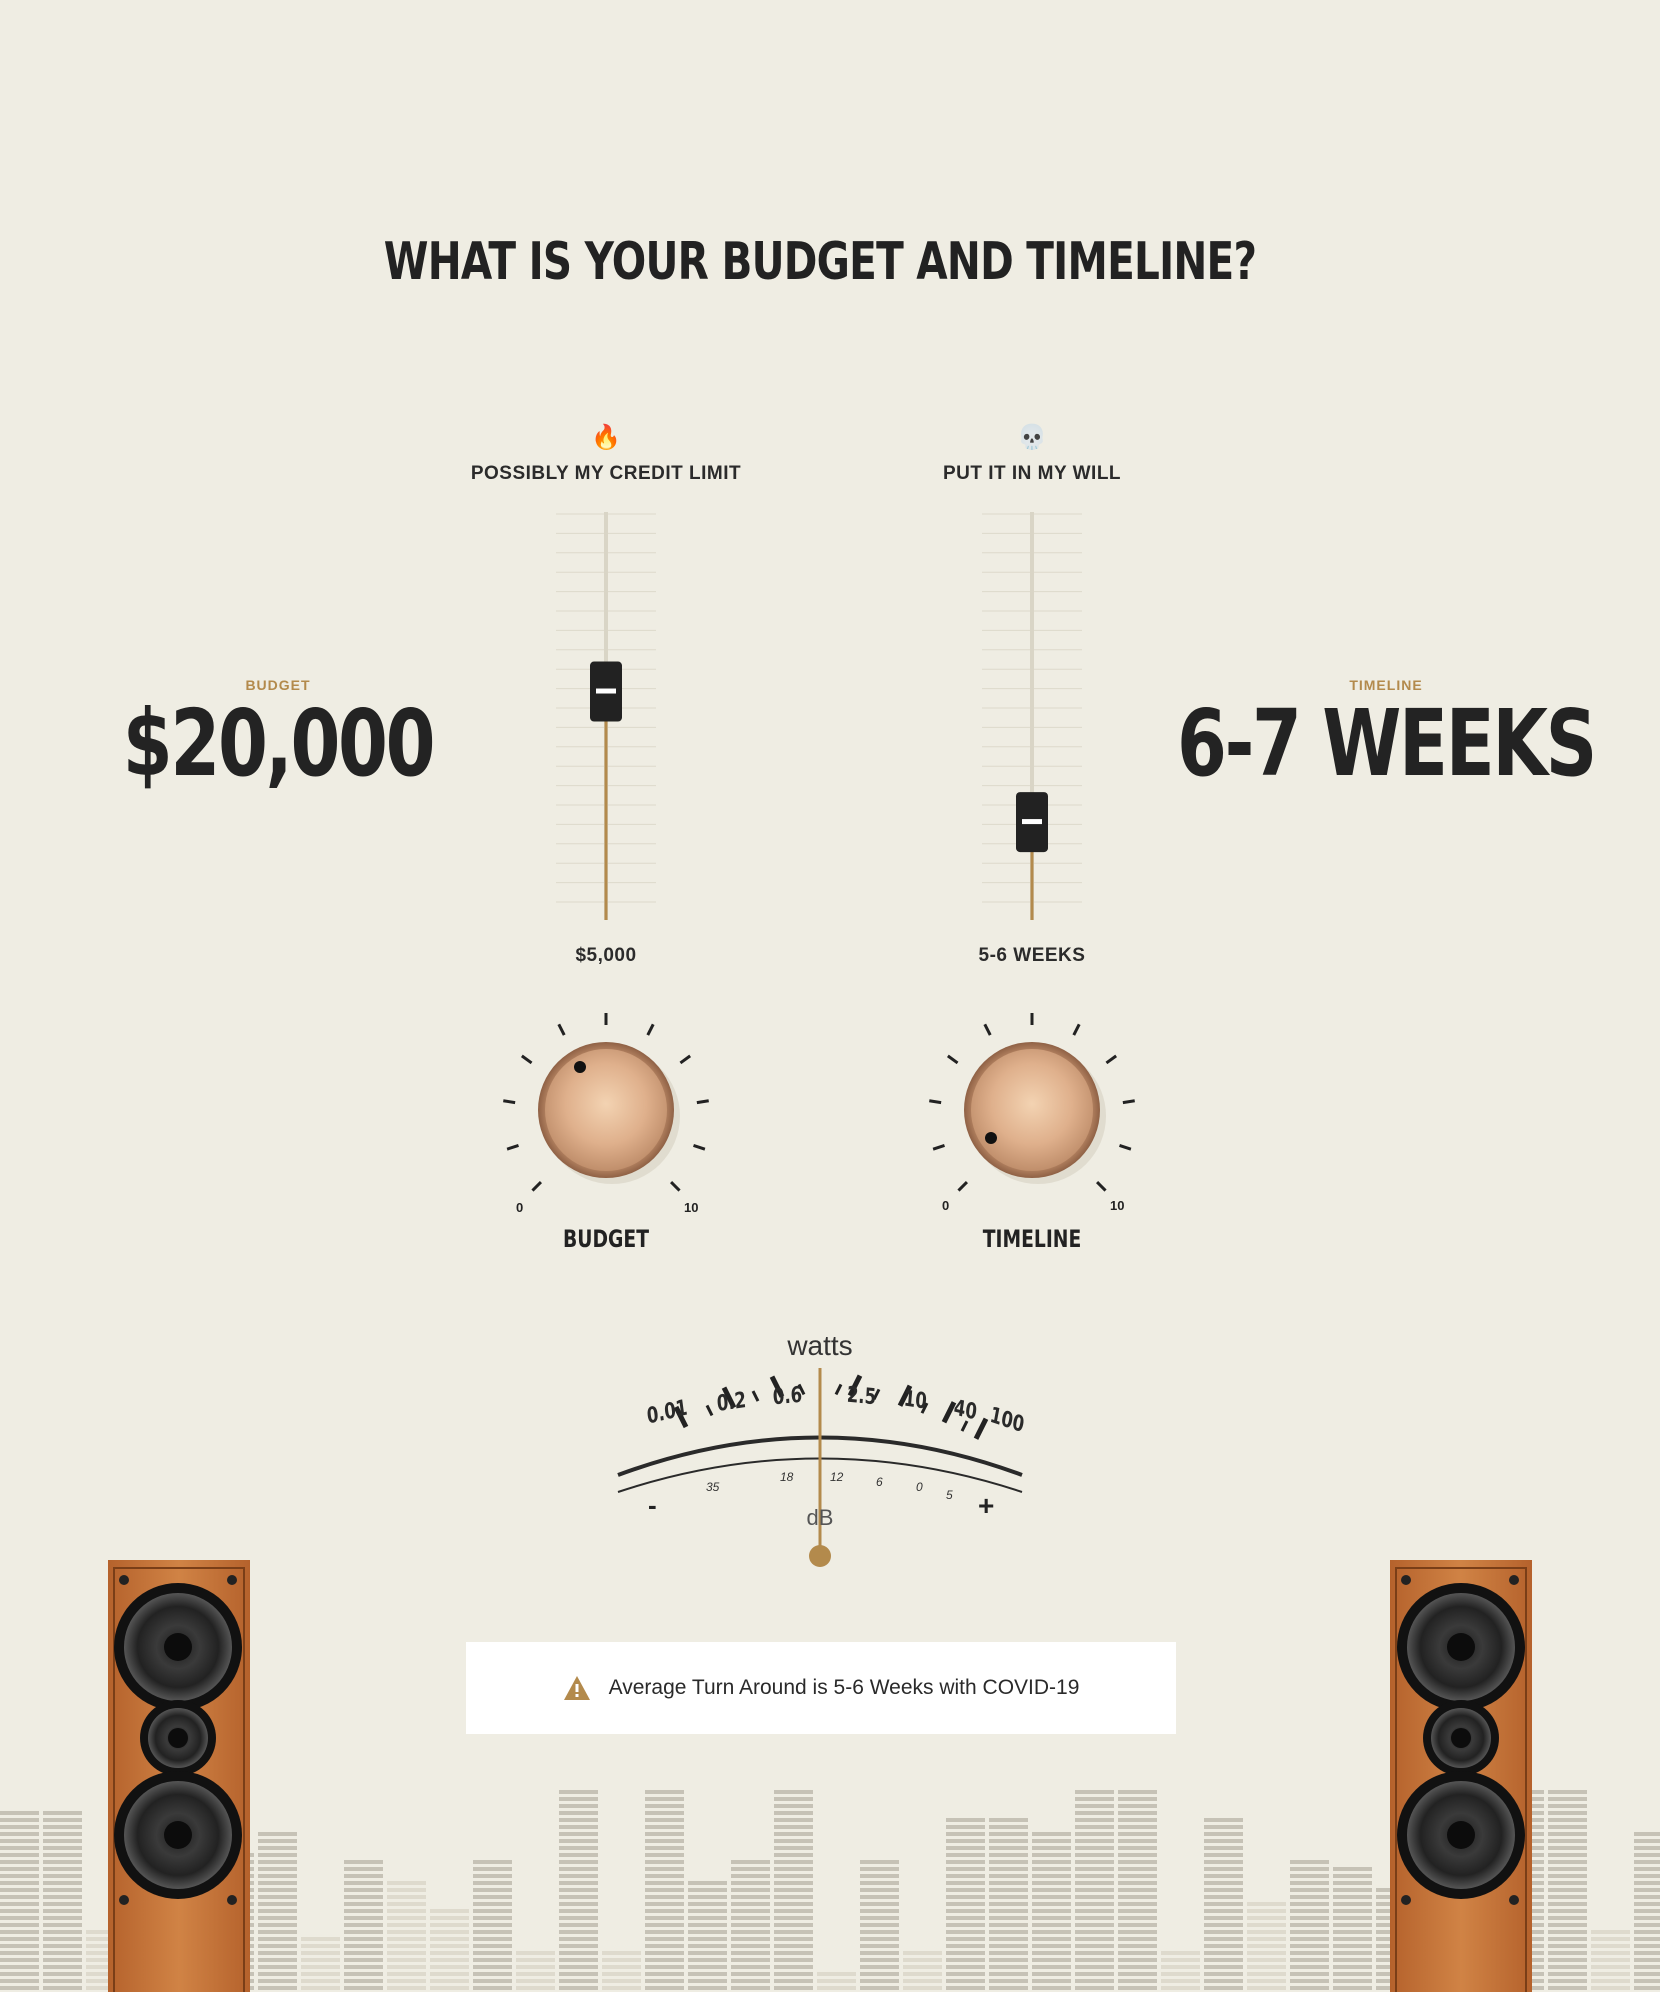 The image size is (1660, 1992). What do you see at coordinates (820, 1345) in the screenshot?
I see `meter-unit-watts: watts` at bounding box center [820, 1345].